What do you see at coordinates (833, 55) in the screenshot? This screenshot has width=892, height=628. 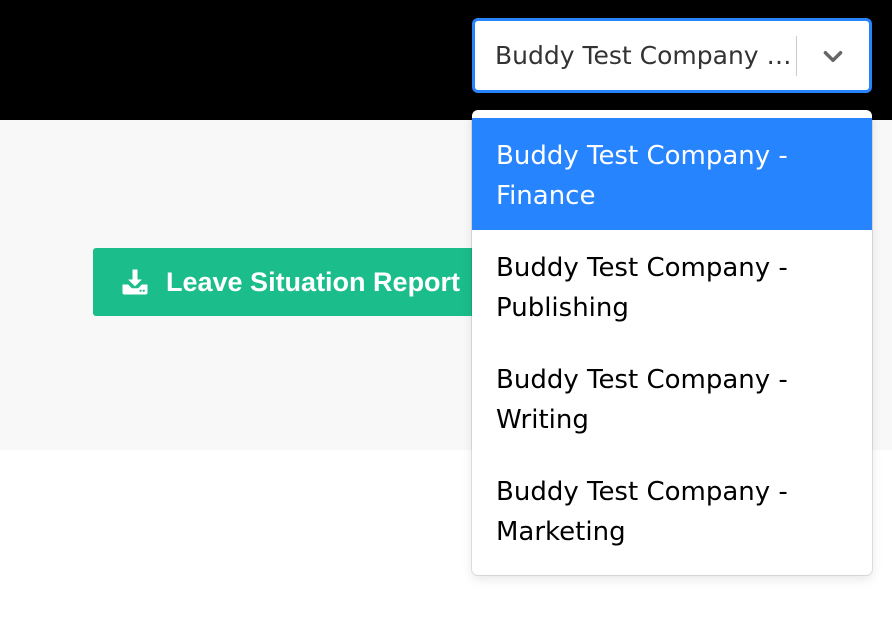 I see `chevron-down-icon` at bounding box center [833, 55].